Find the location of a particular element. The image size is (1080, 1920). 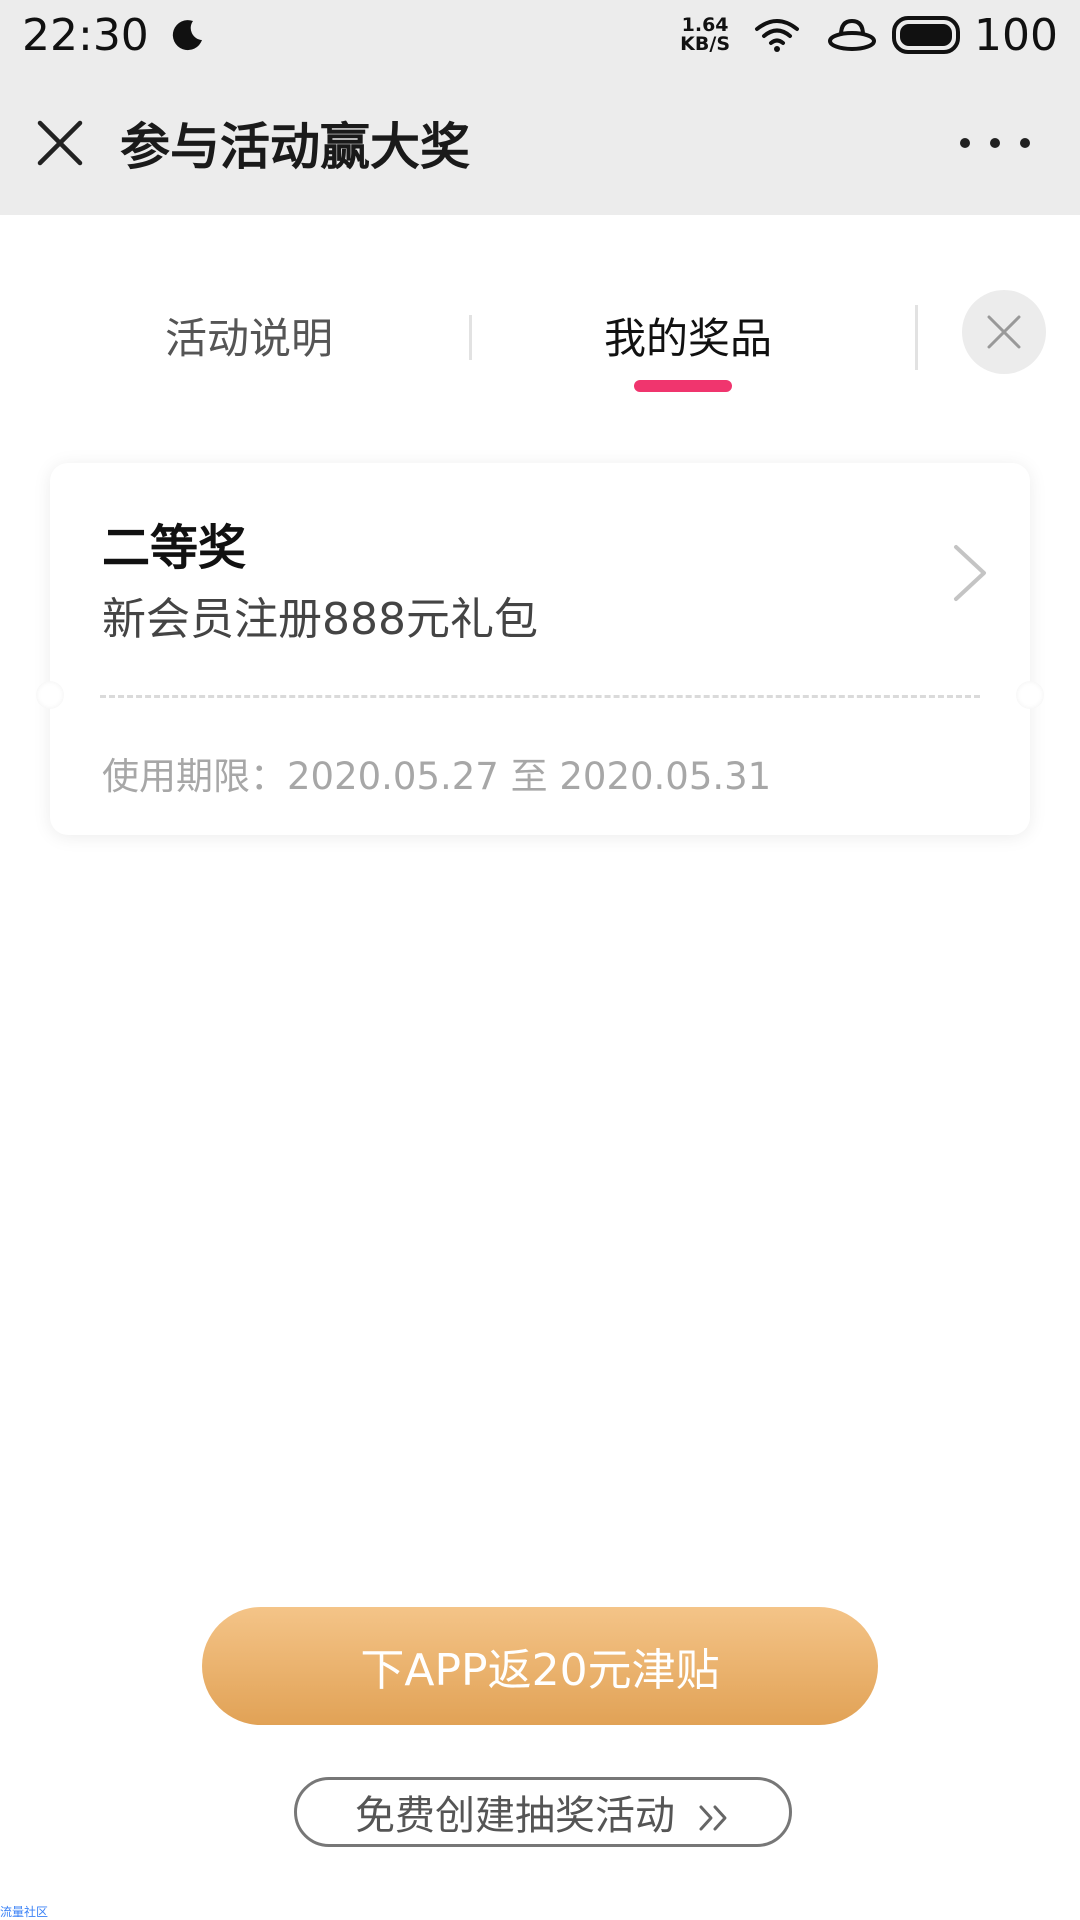

create-lottery-button: 免费创建抽奖活动 is located at coordinates (543, 1812).